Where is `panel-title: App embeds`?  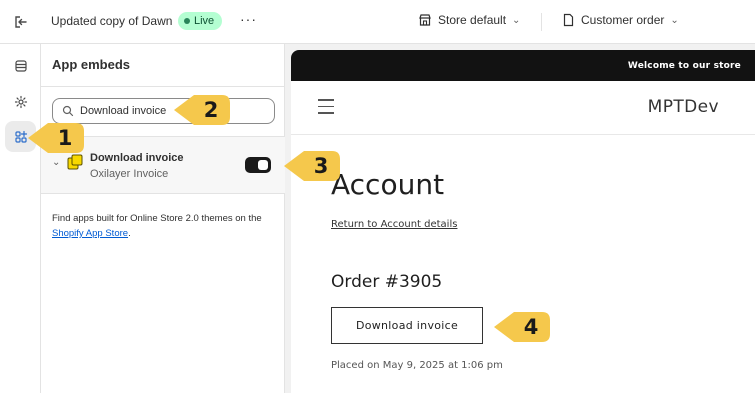
panel-title: App embeds is located at coordinates (91, 64).